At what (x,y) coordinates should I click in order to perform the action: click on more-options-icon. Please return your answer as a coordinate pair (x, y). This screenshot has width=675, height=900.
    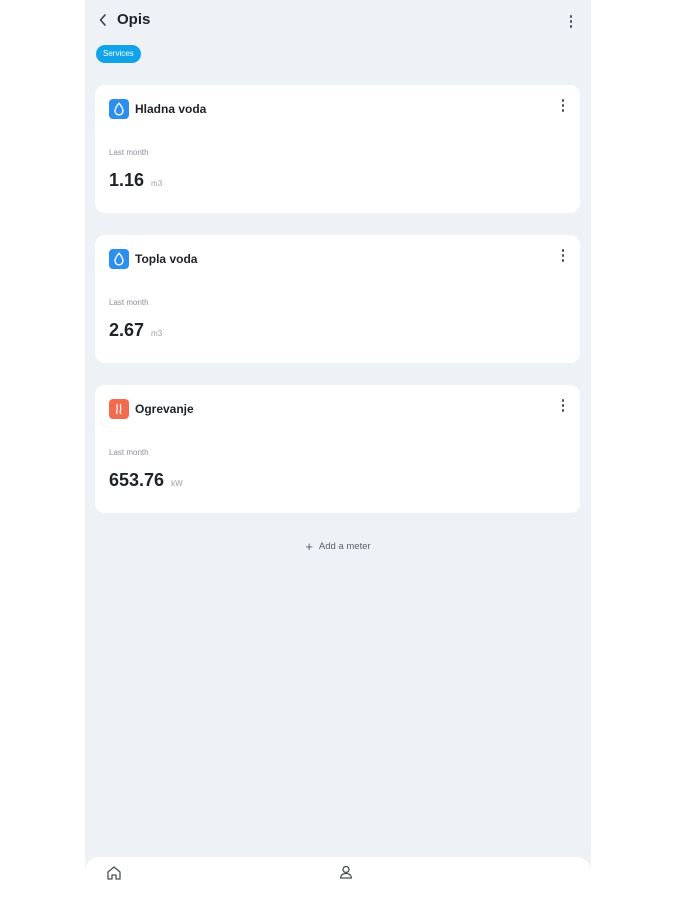
    Looking at the image, I should click on (571, 23).